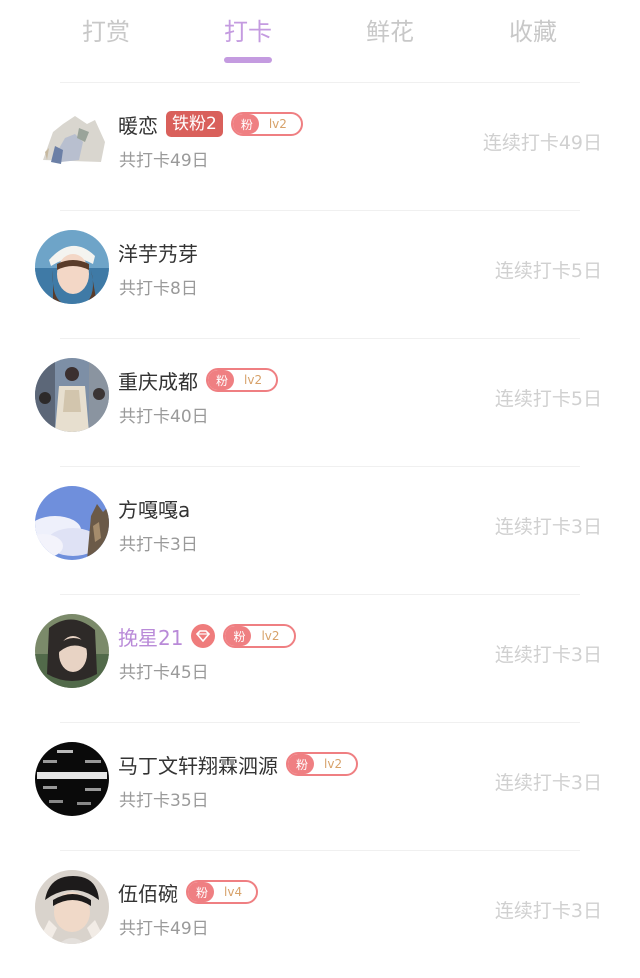 Image resolution: width=640 pixels, height=978 pixels. I want to click on total-checkin: 共打卡8日, so click(158, 289).